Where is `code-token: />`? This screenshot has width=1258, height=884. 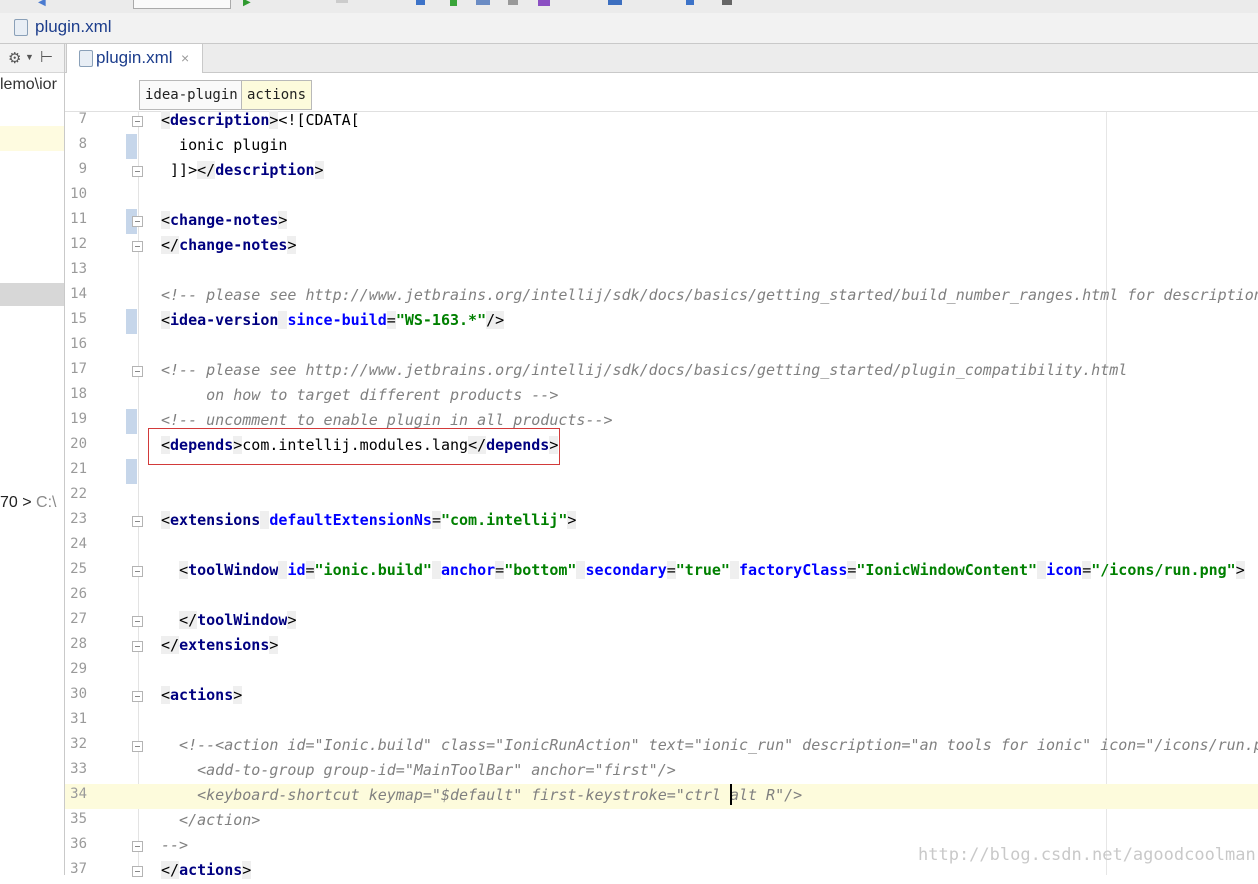
code-token: /> is located at coordinates (495, 320).